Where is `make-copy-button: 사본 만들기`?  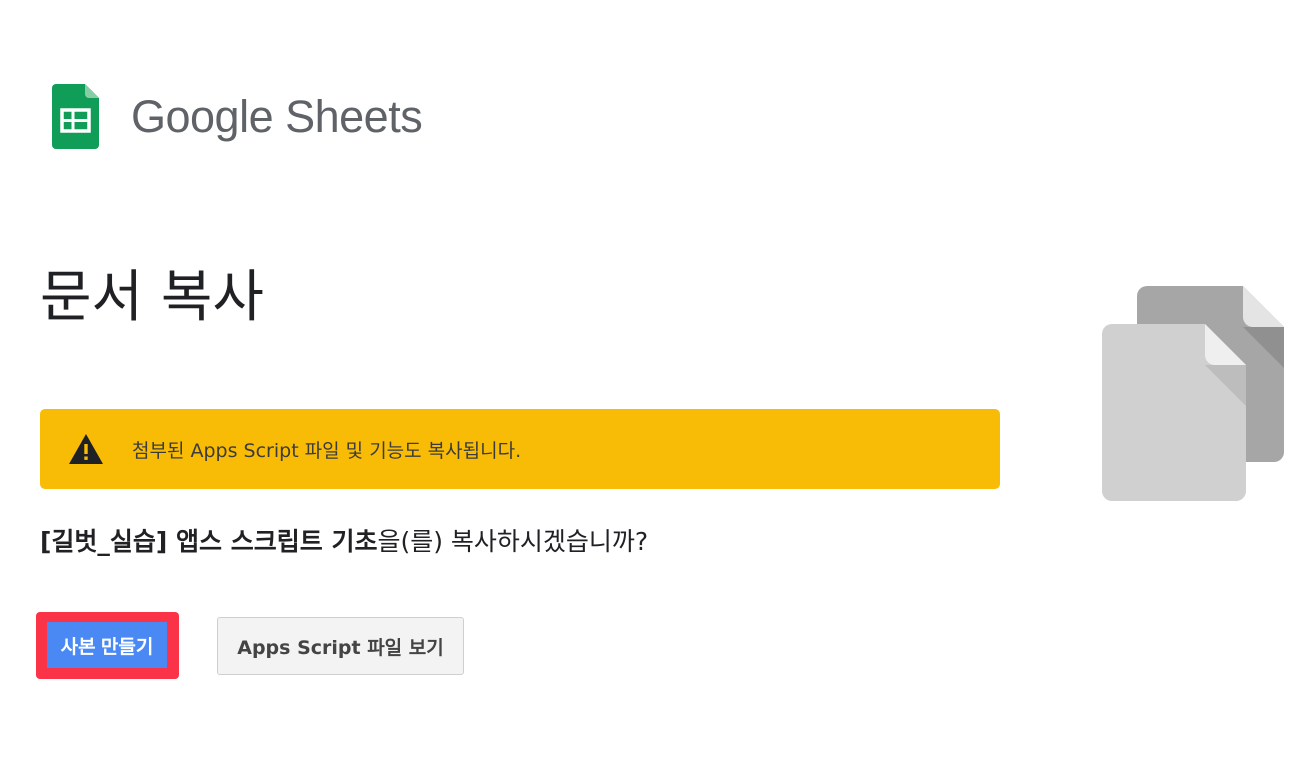
make-copy-button: 사본 만들기 is located at coordinates (107, 645).